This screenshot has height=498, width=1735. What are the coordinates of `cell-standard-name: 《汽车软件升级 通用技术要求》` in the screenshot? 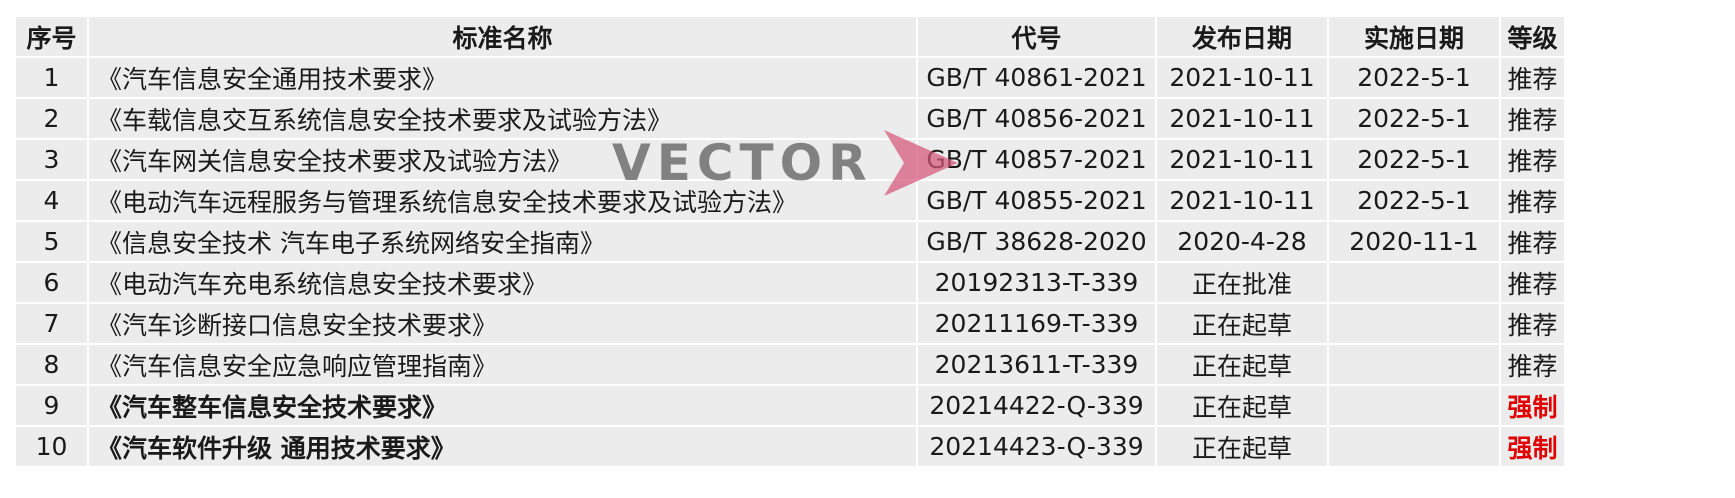 It's located at (502, 446).